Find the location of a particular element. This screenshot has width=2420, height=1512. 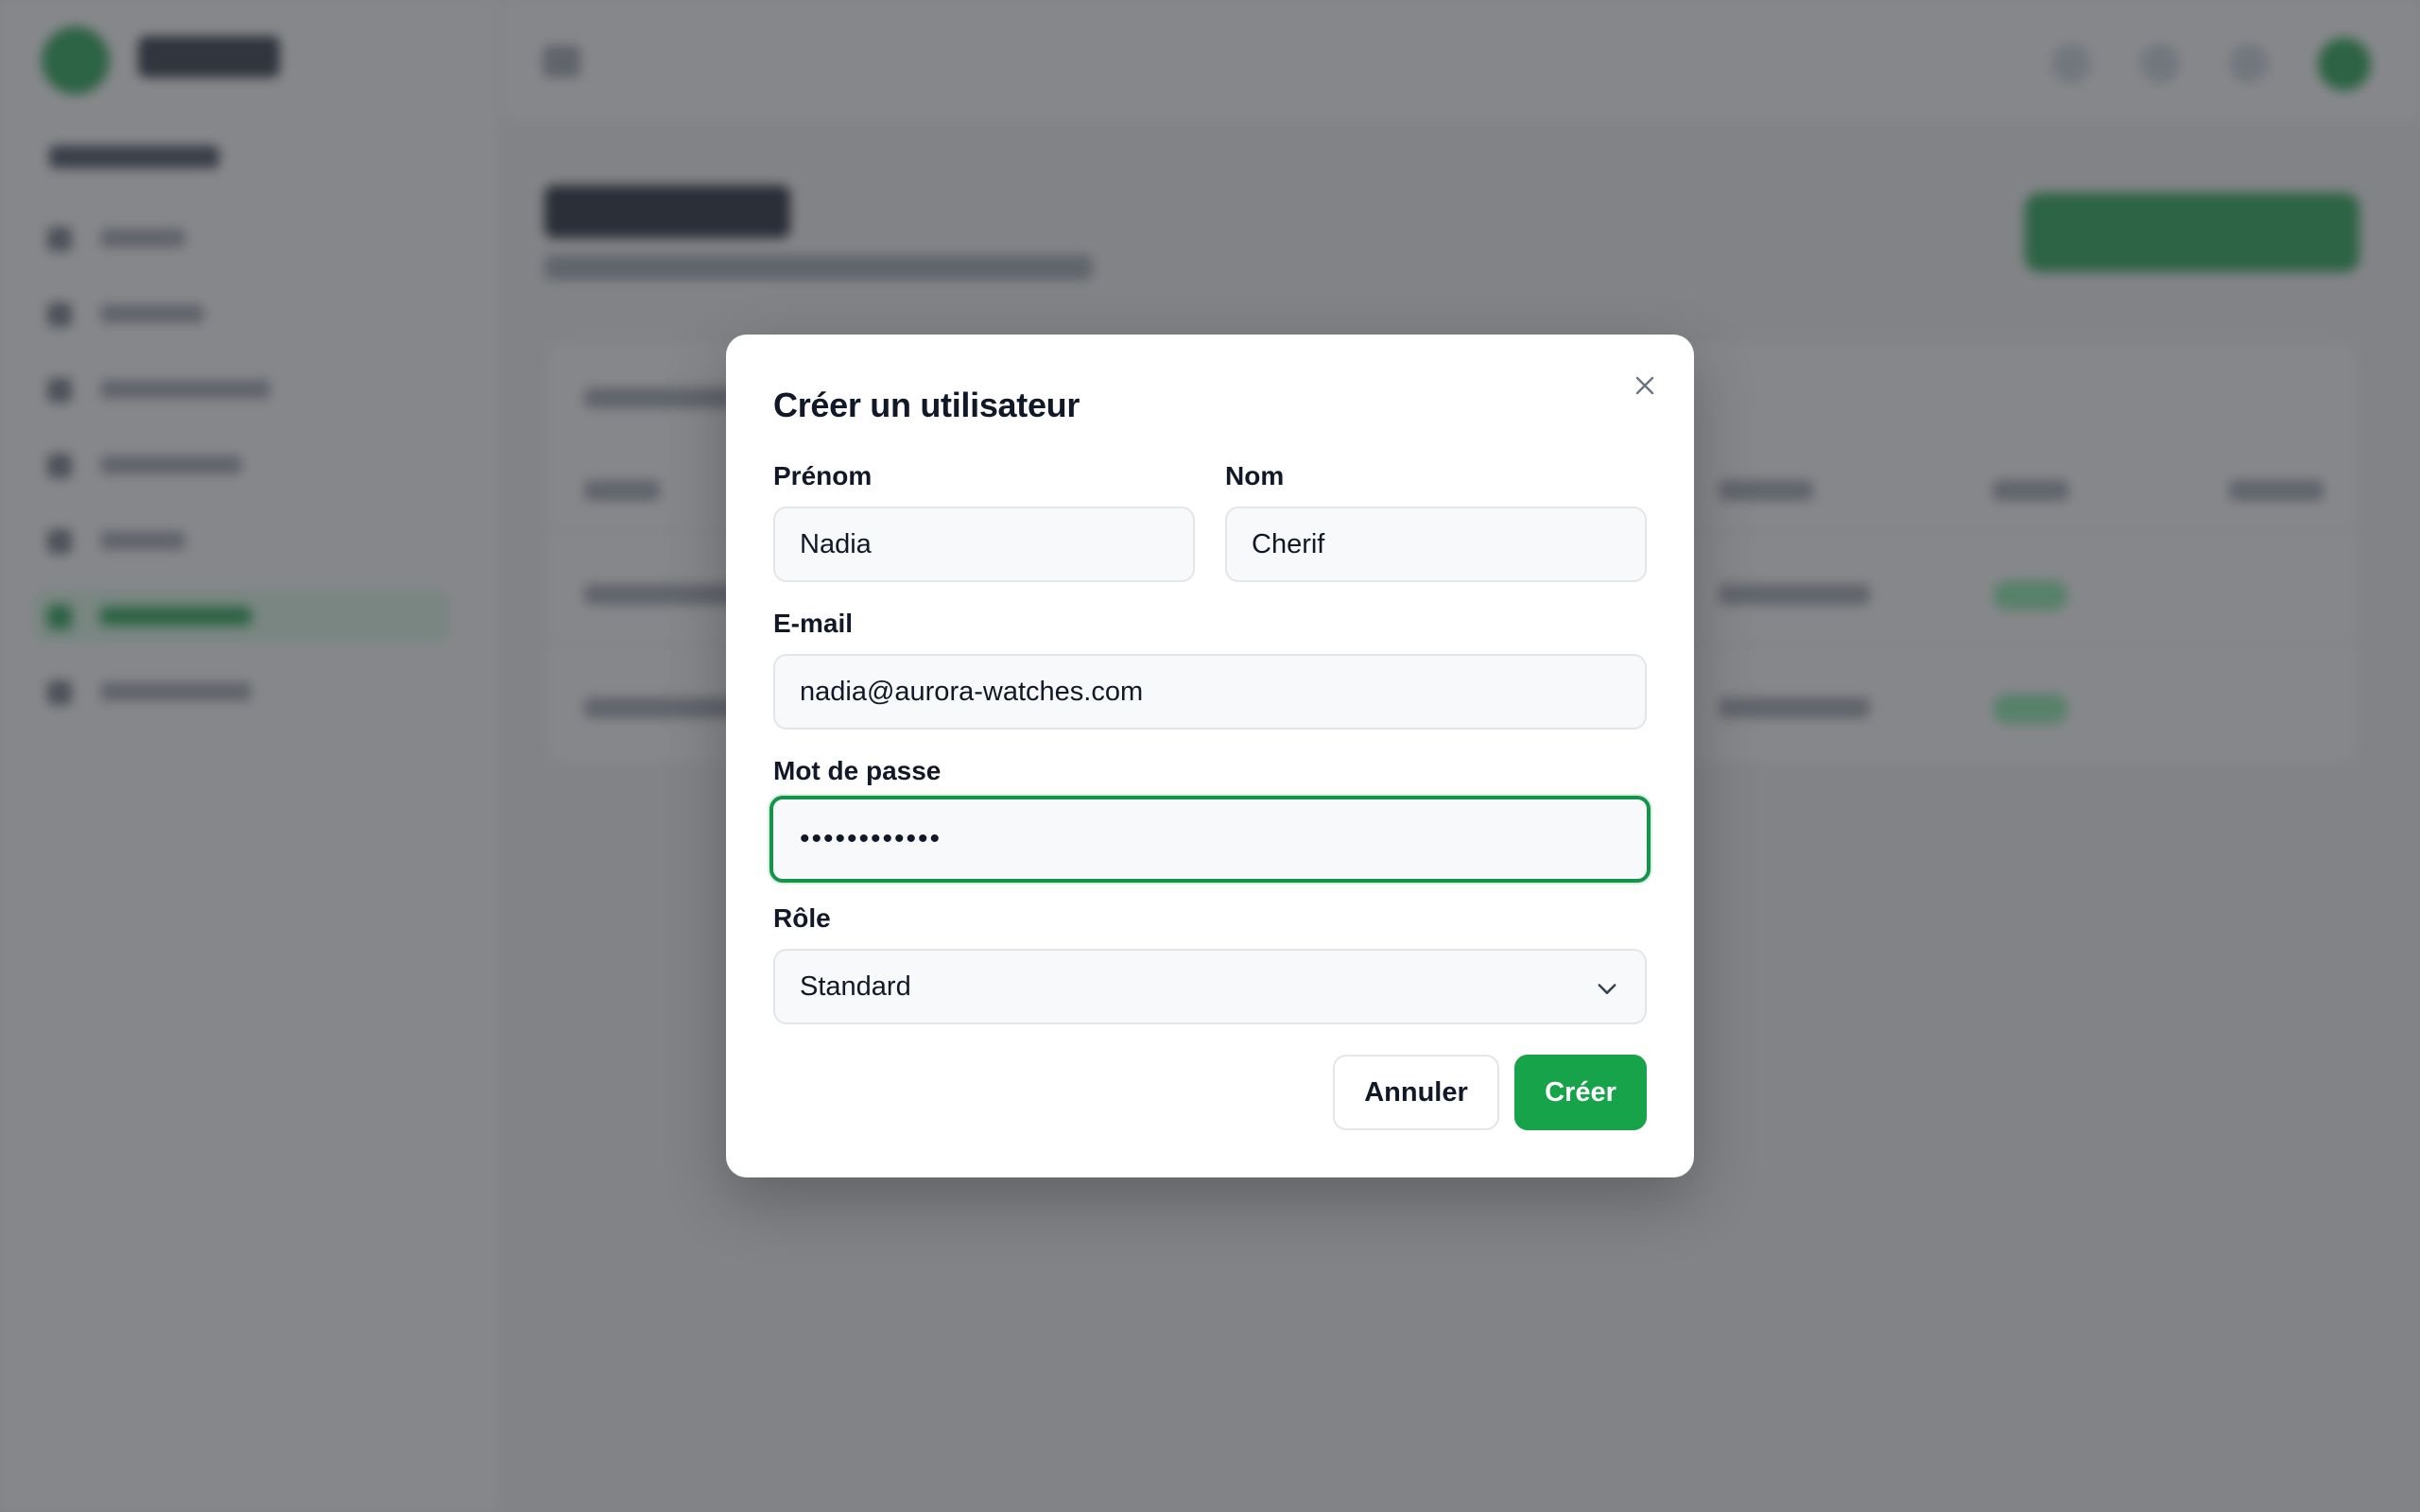

email-label: E-mail is located at coordinates (813, 623).